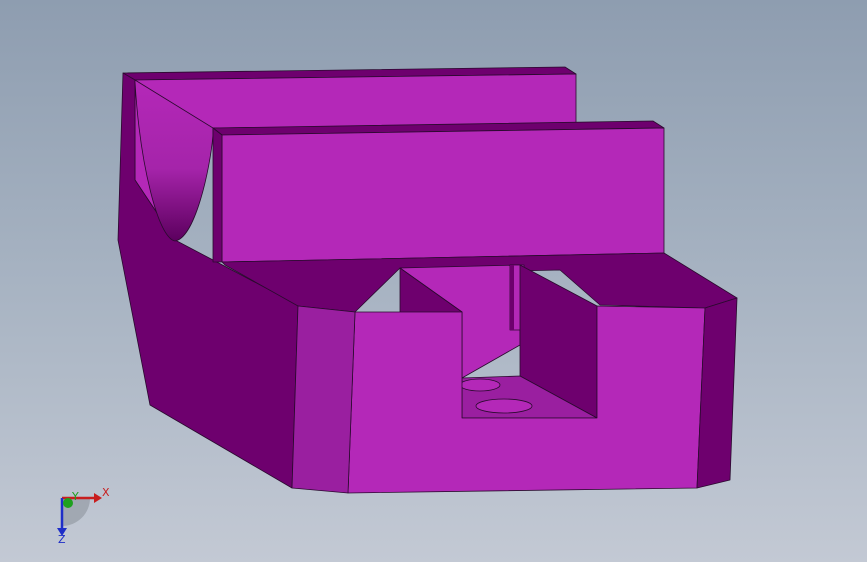 Image resolution: width=867 pixels, height=562 pixels. Describe the element at coordinates (85, 513) in the screenshot. I see `view-orientation-triad: X Y Z` at that location.